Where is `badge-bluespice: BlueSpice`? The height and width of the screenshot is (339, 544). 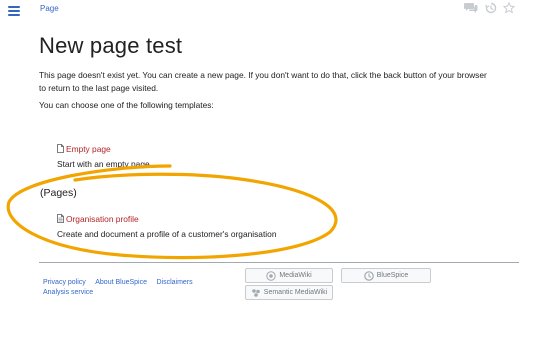 badge-bluespice: BlueSpice is located at coordinates (386, 275).